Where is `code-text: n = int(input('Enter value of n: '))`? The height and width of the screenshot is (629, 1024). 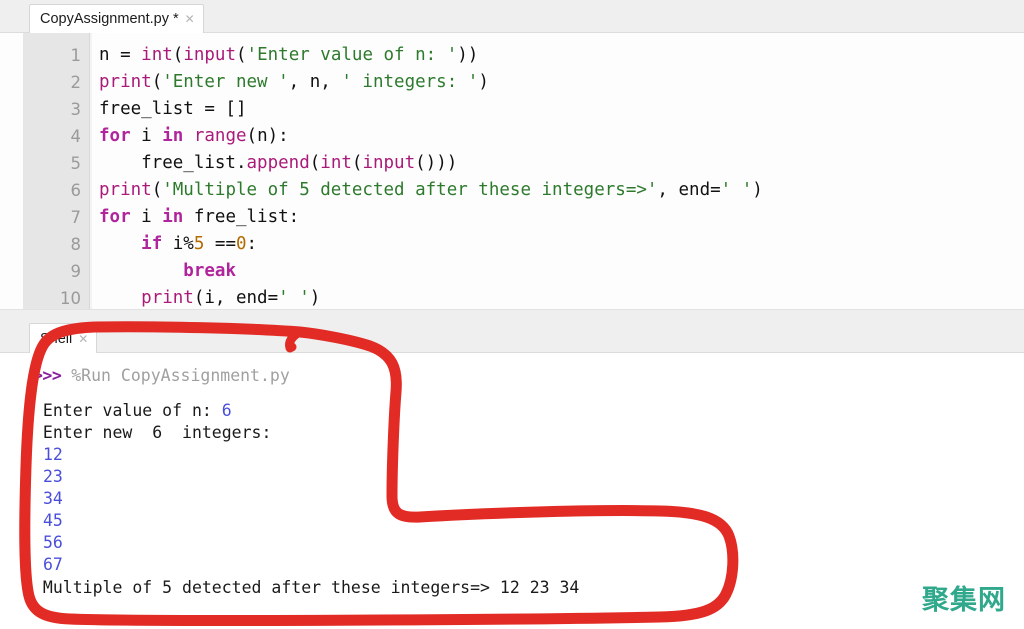 code-text: n = int(input('Enter value of n: ')) is located at coordinates (288, 55).